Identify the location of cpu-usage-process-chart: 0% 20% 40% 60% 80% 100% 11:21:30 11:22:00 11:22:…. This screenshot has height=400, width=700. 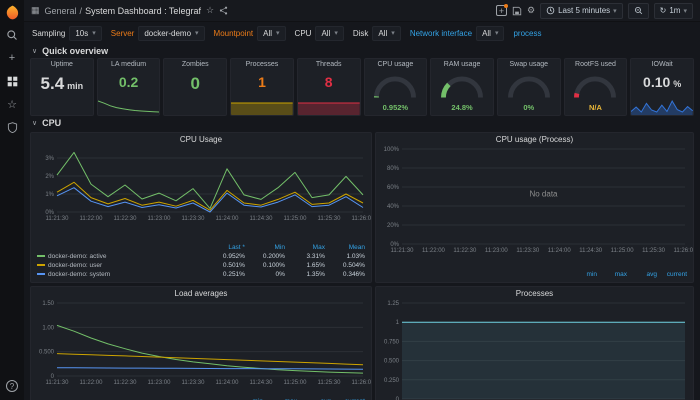
(534, 207).